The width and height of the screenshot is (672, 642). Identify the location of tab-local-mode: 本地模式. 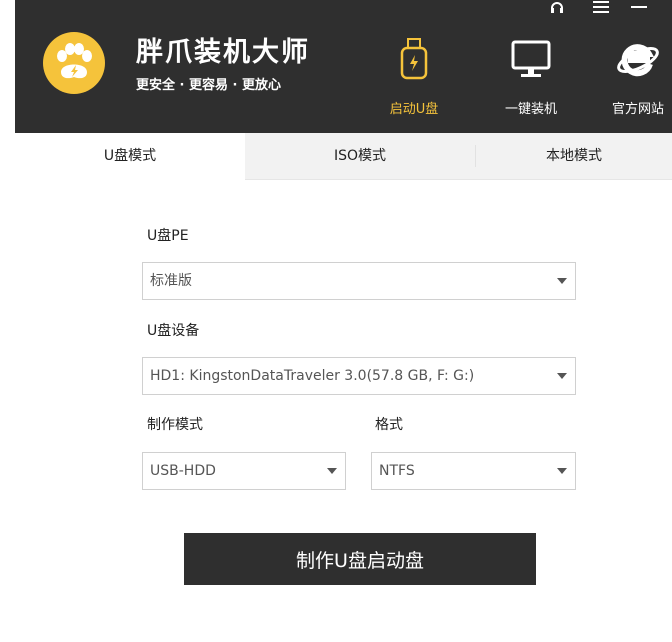
(574, 156).